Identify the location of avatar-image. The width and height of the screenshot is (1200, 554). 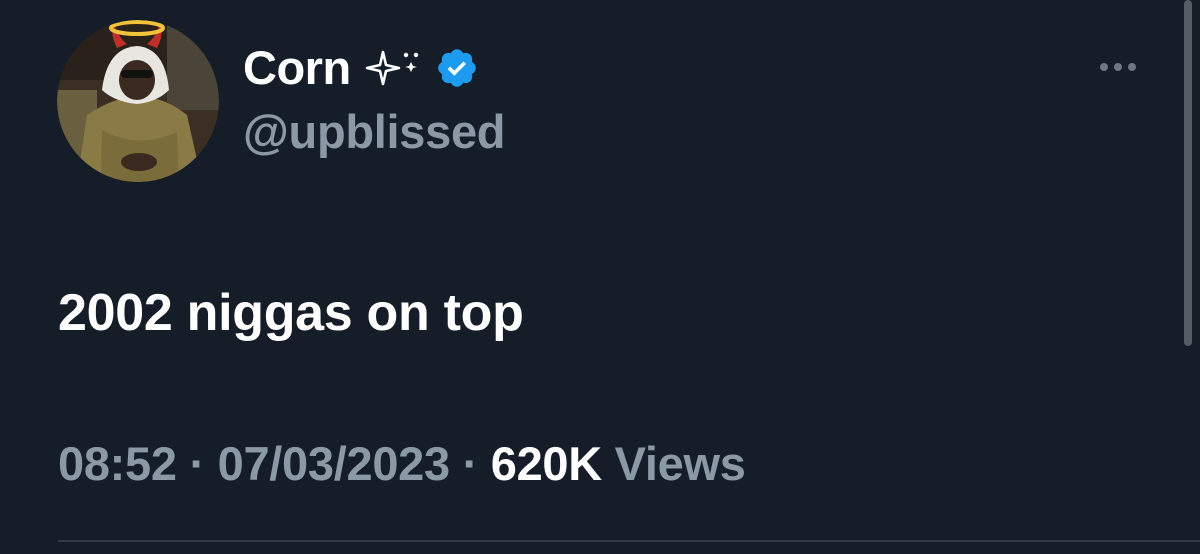
(138, 101).